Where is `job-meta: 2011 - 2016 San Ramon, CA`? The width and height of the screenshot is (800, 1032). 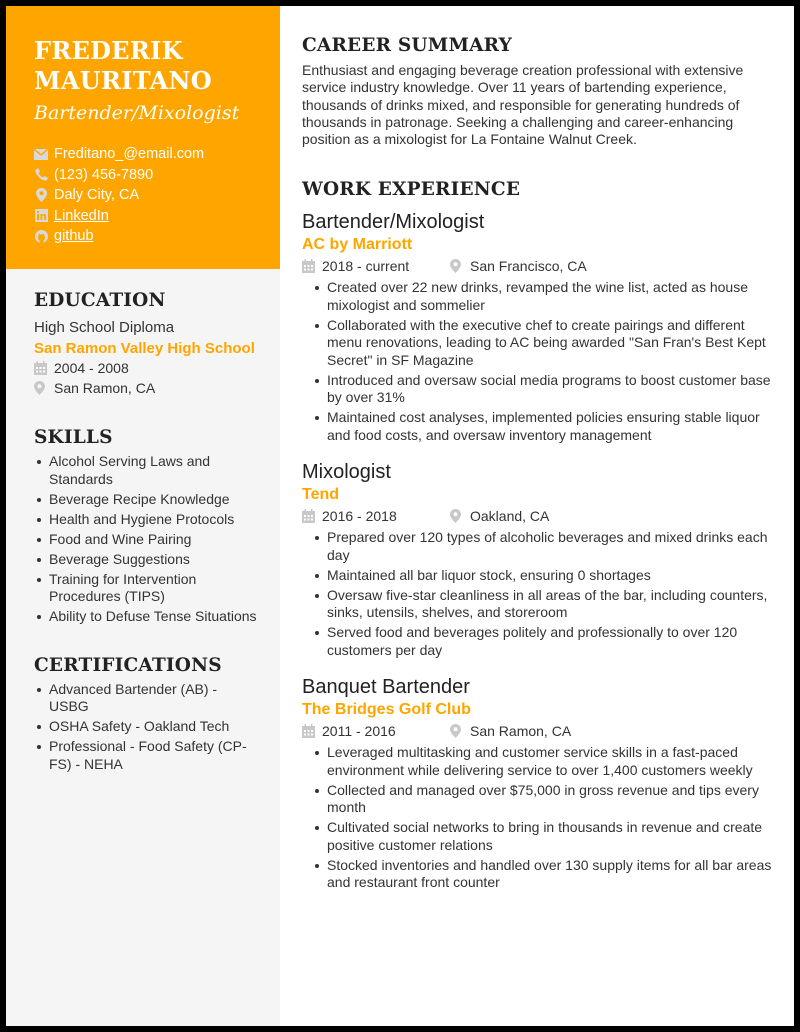
job-meta: 2011 - 2016 San Ramon, CA is located at coordinates (538, 731).